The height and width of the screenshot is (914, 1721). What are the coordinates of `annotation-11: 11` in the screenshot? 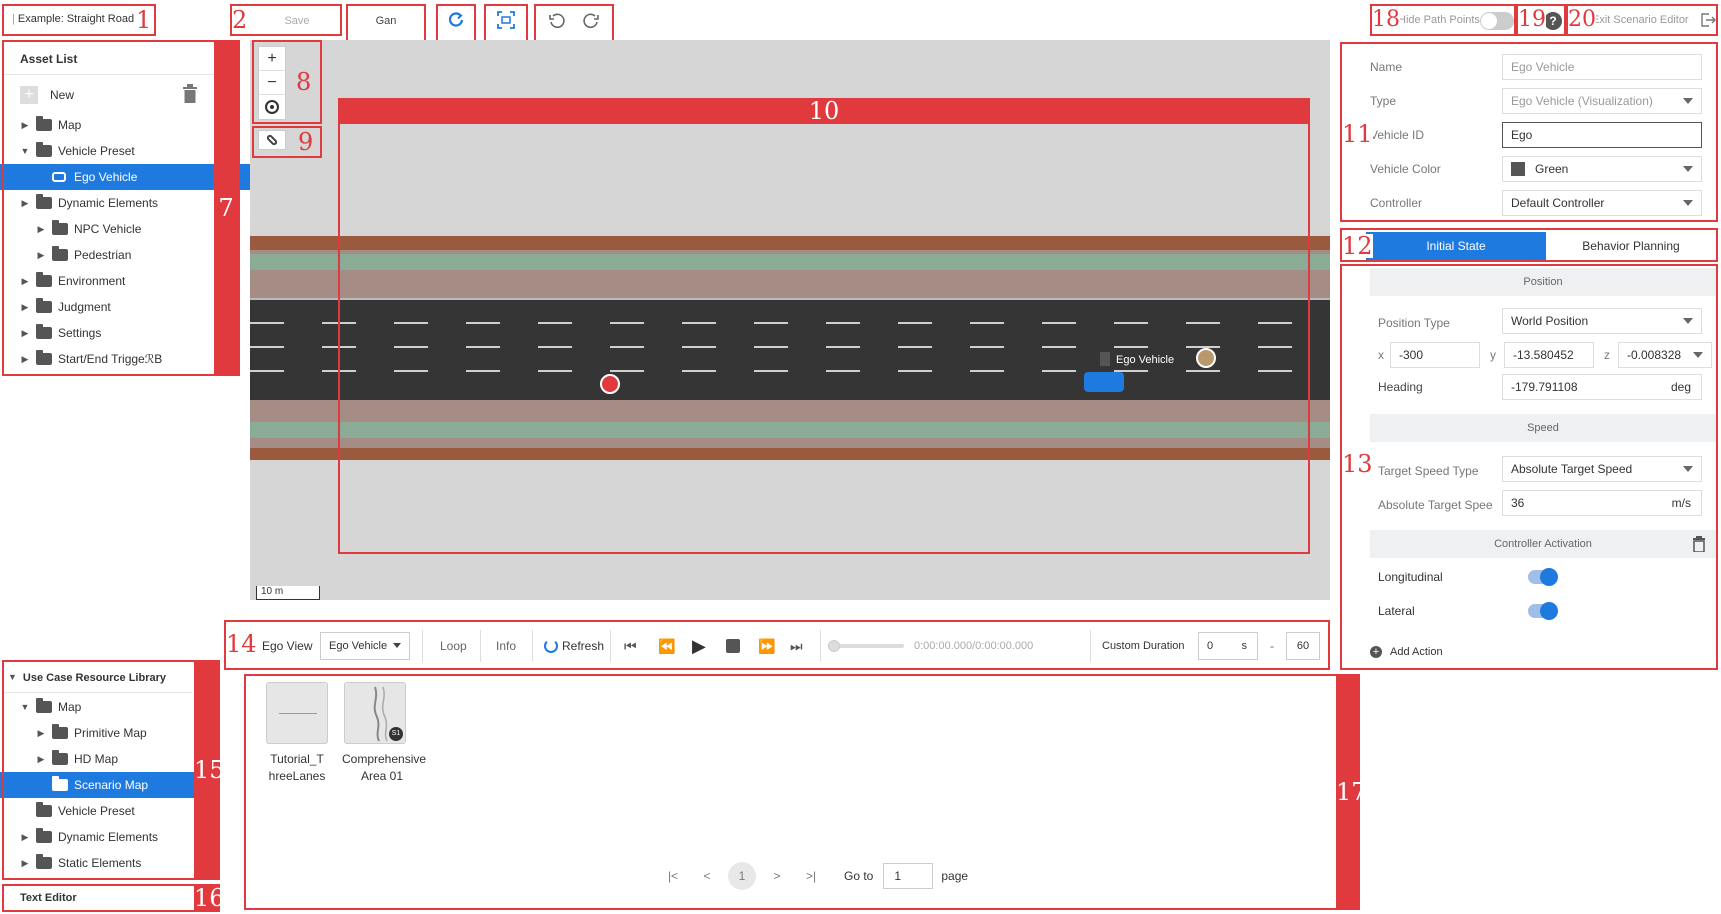 It's located at (1357, 134).